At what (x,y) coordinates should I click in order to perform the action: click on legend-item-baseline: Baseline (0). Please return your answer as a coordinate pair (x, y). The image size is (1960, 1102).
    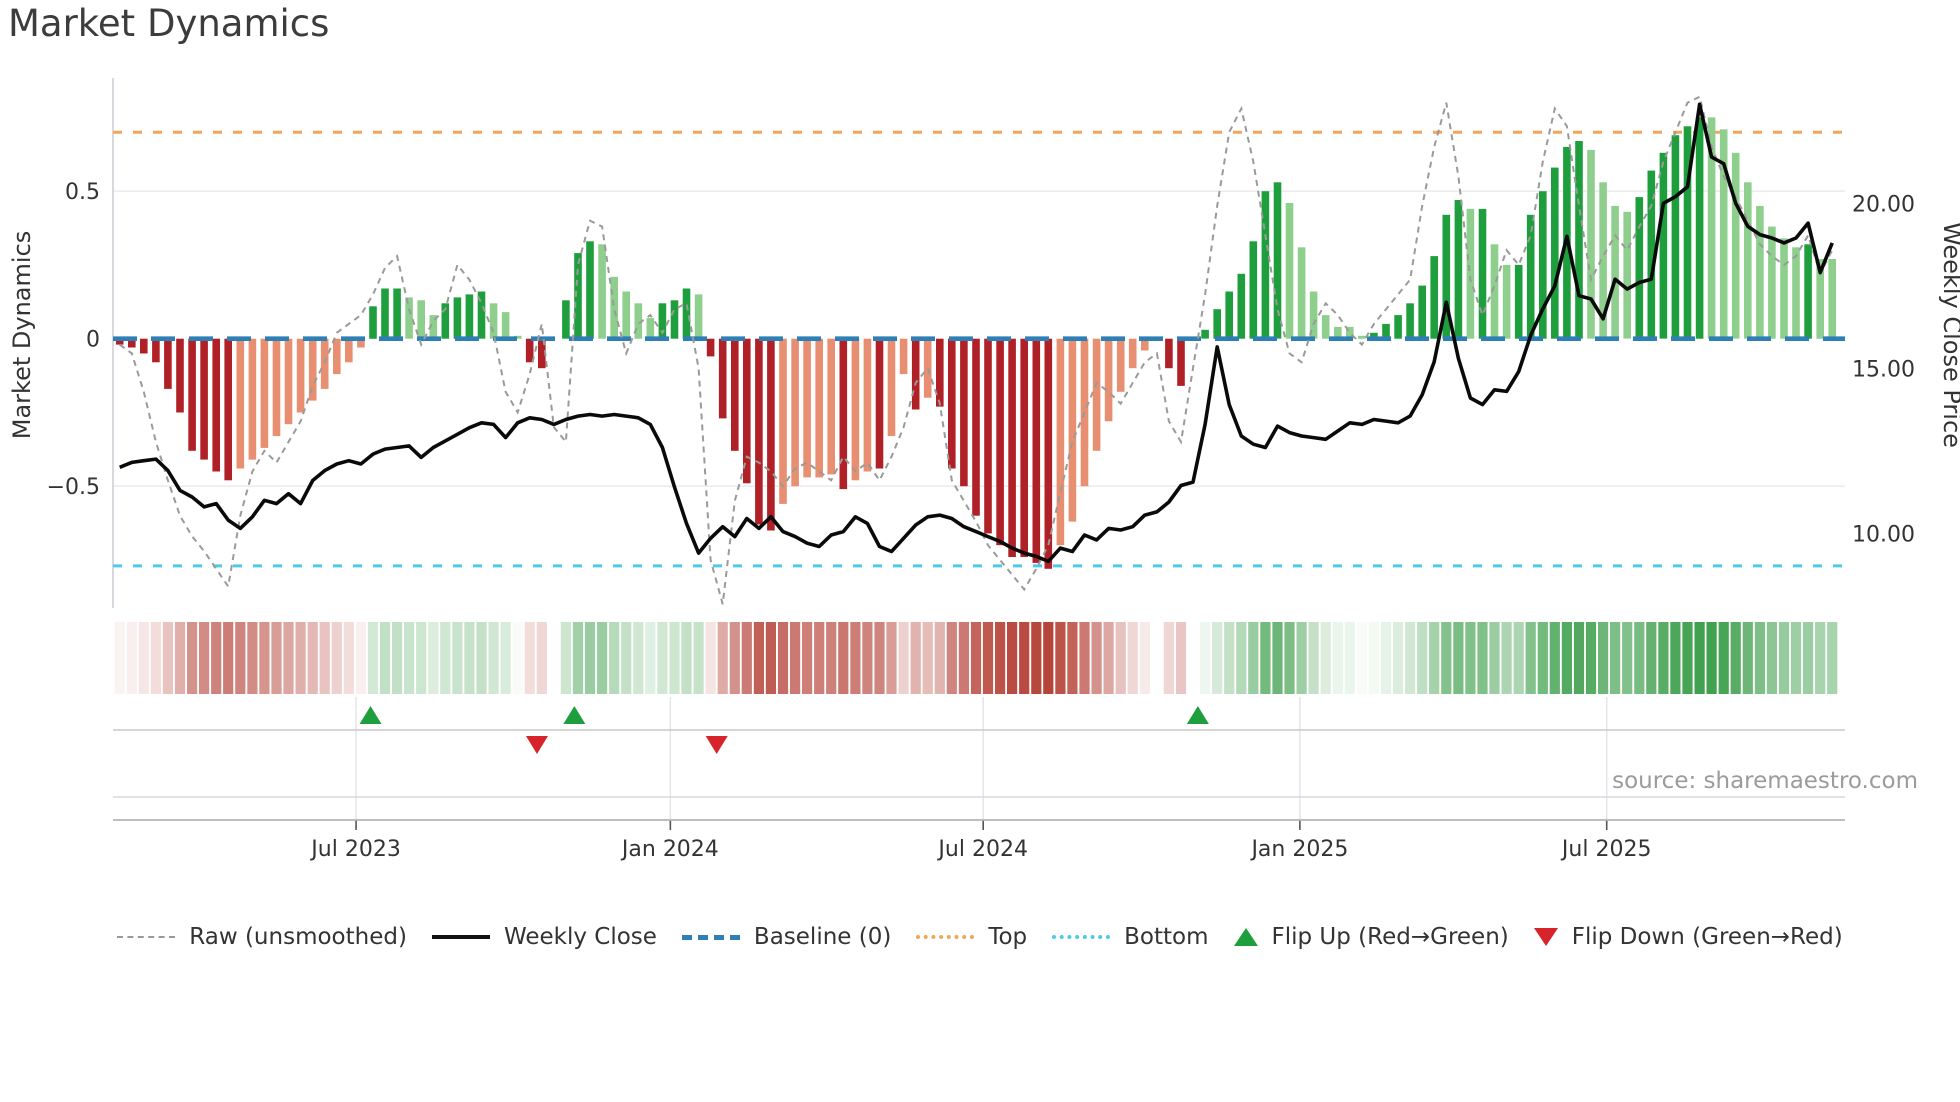
    Looking at the image, I should click on (786, 937).